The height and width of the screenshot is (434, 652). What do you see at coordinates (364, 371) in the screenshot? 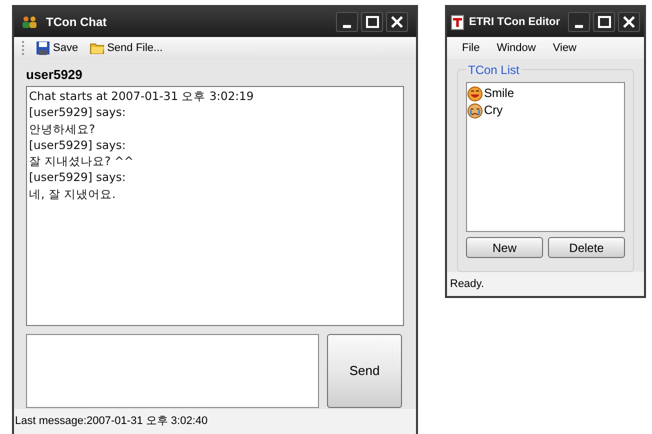
I see `send-button: Send` at bounding box center [364, 371].